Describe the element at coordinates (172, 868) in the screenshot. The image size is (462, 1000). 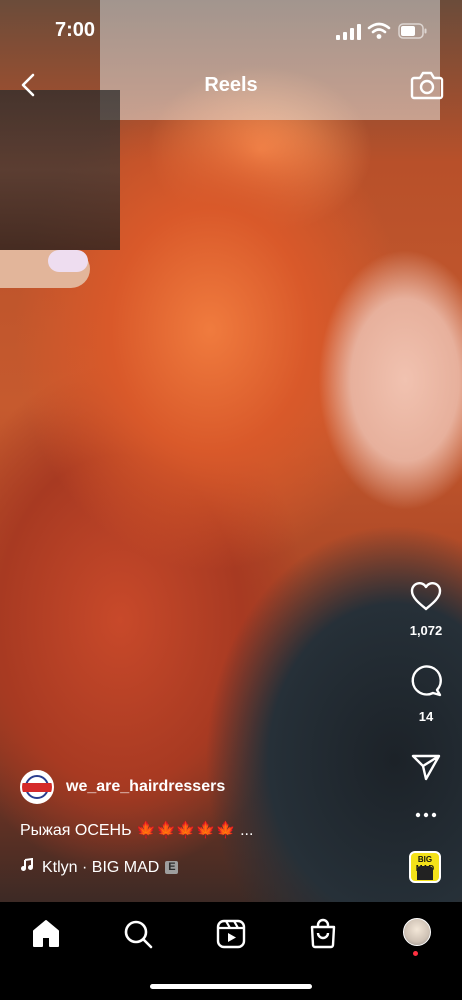
I see `explicit-badge: E` at that location.